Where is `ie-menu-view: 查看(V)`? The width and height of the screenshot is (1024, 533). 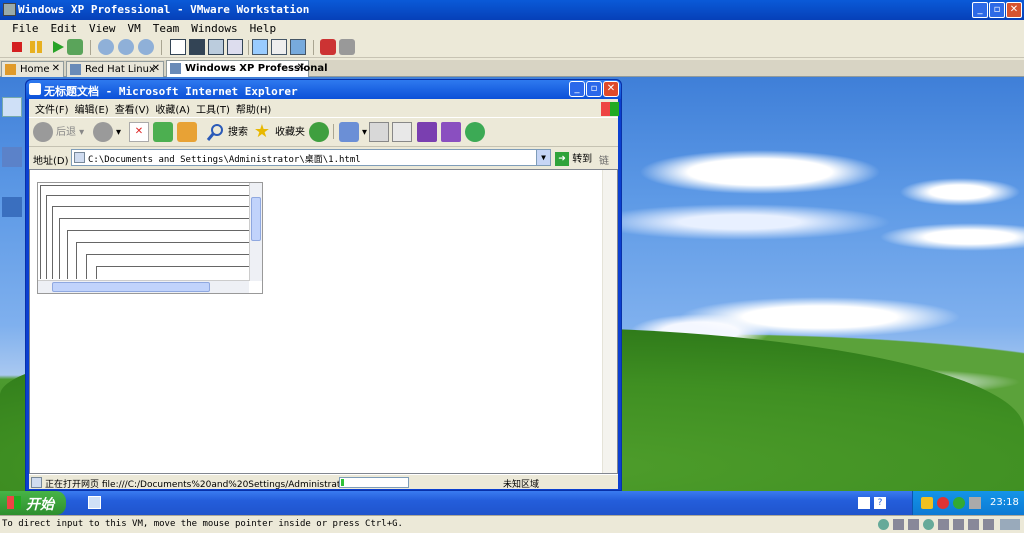
ie-menu-view: 查看(V) is located at coordinates (132, 108).